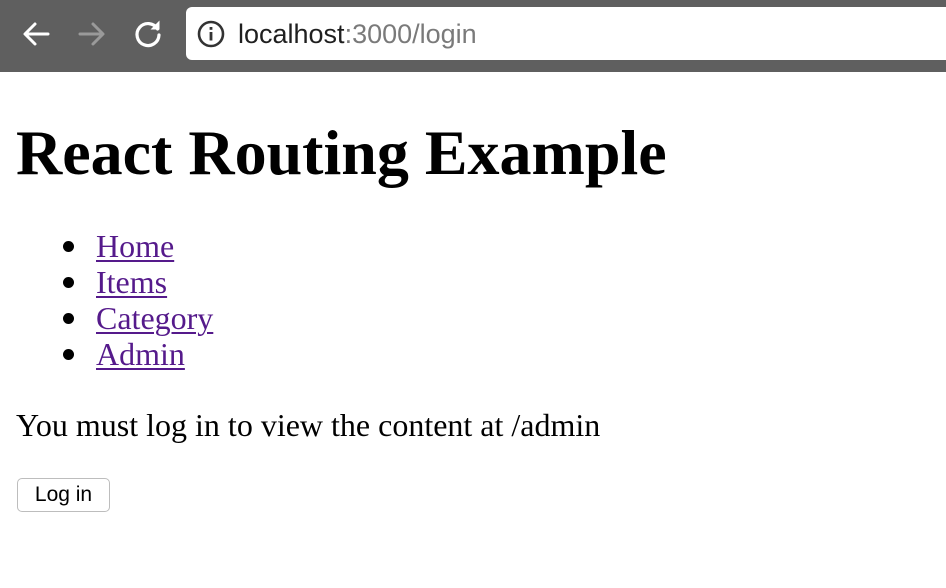 This screenshot has height=588, width=946. I want to click on arrow-left-icon, so click(36, 34).